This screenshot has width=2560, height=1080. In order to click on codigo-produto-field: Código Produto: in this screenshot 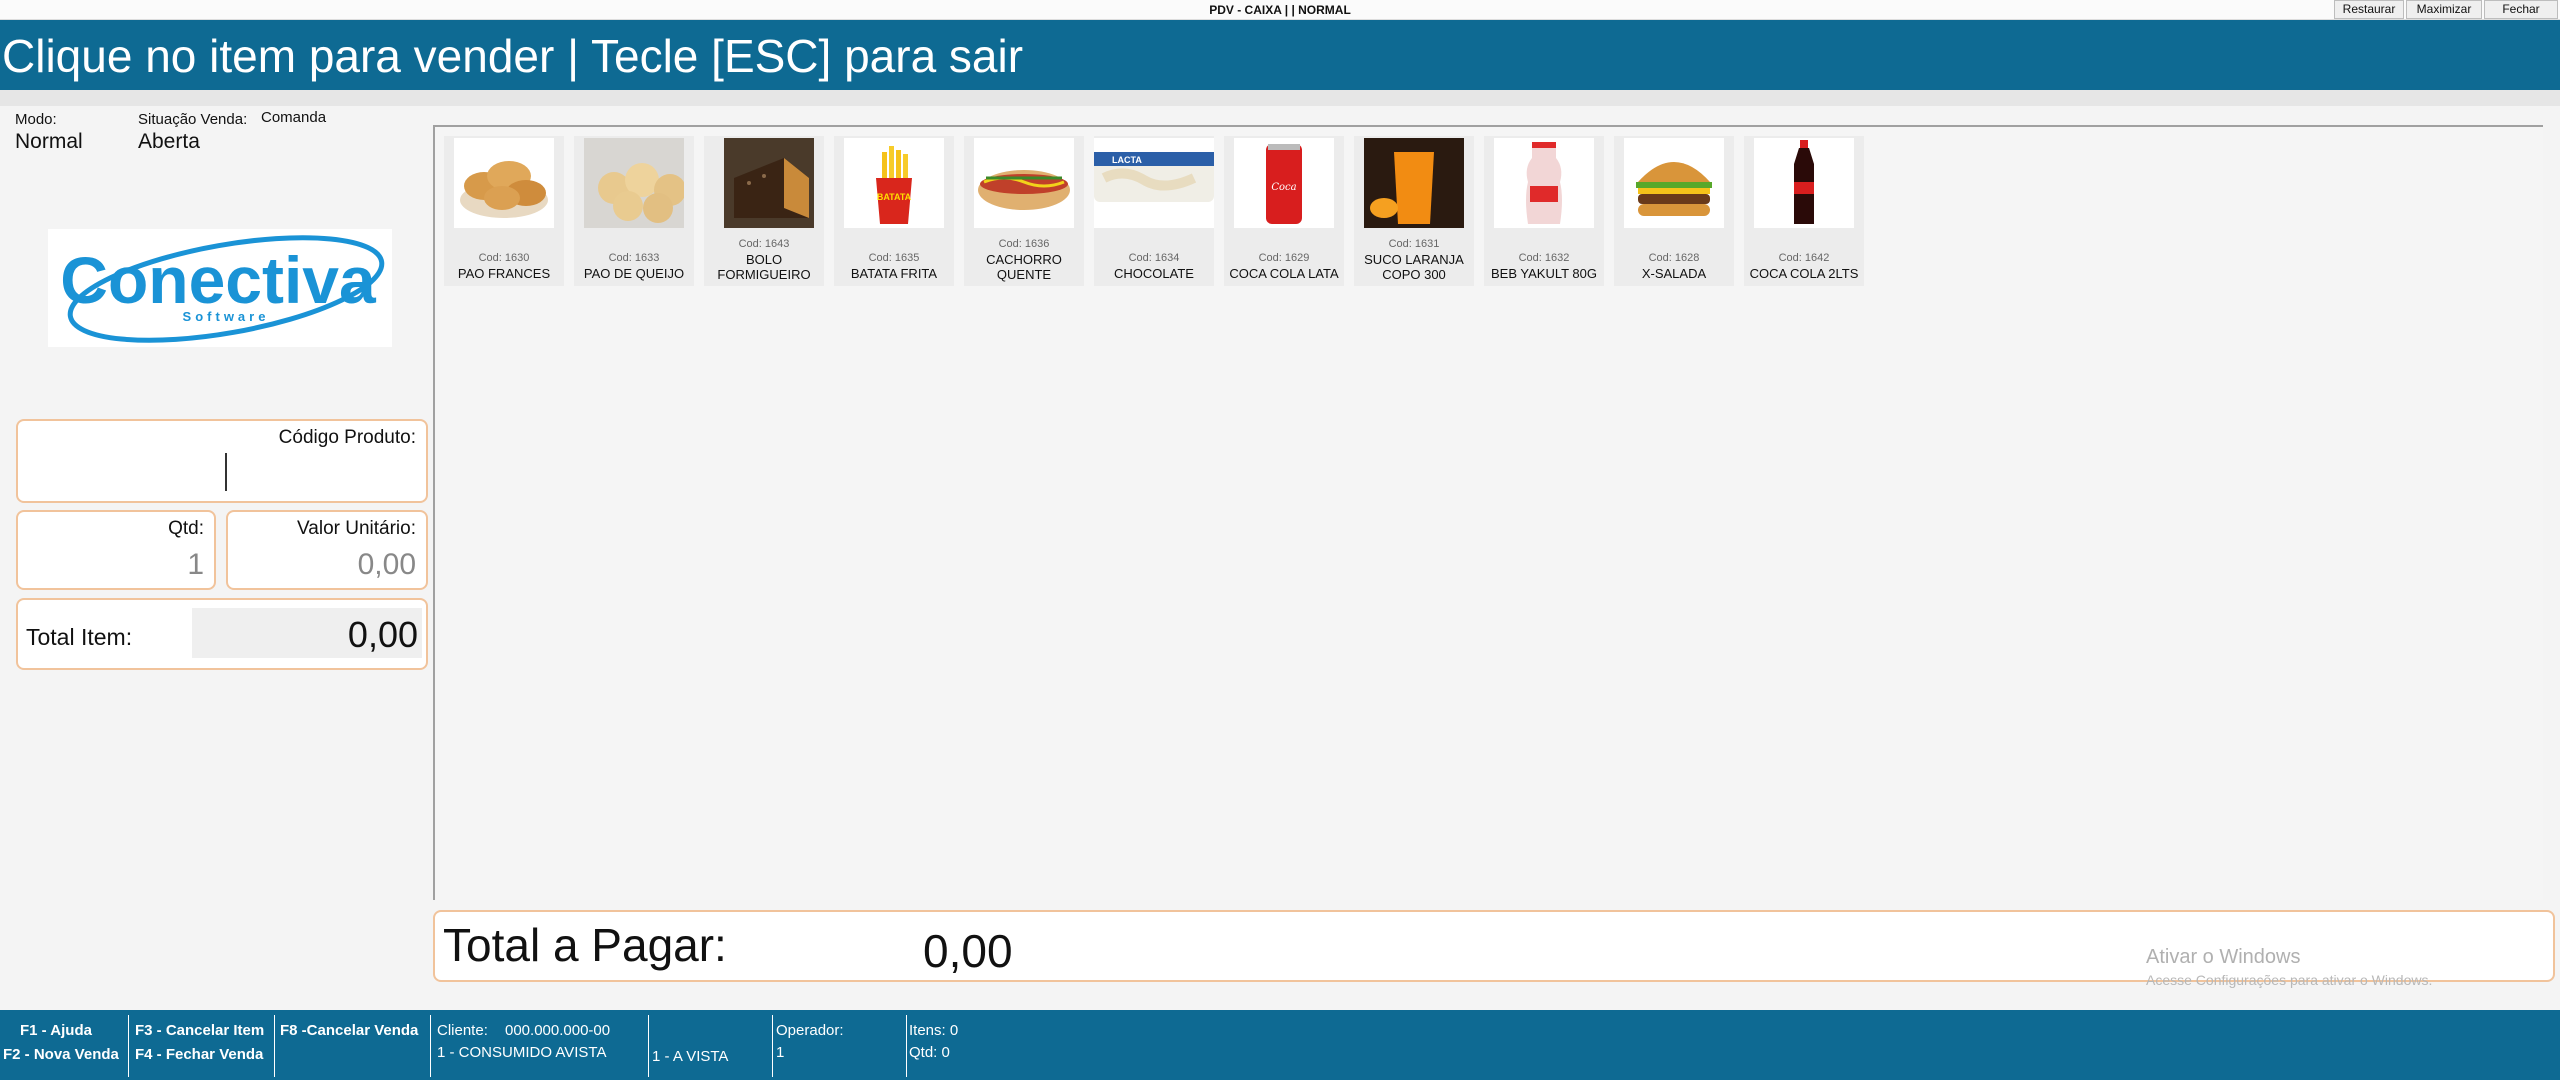, I will do `click(222, 461)`.